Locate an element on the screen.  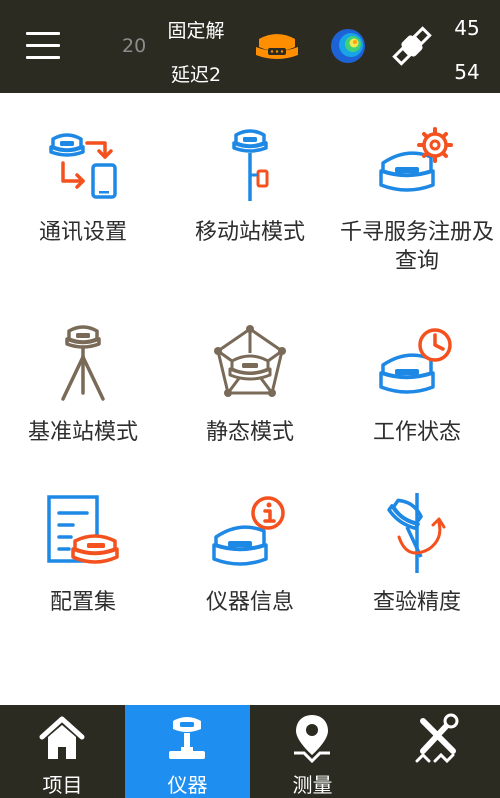
tile-partial-settings is located at coordinates (83, 669).